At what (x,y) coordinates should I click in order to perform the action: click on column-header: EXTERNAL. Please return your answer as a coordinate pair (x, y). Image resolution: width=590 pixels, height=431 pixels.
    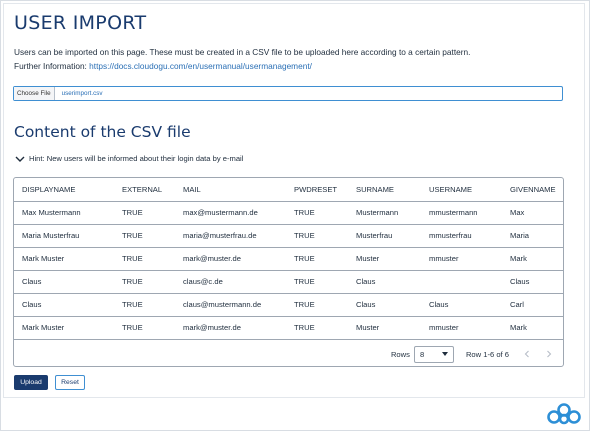
    Looking at the image, I should click on (144, 190).